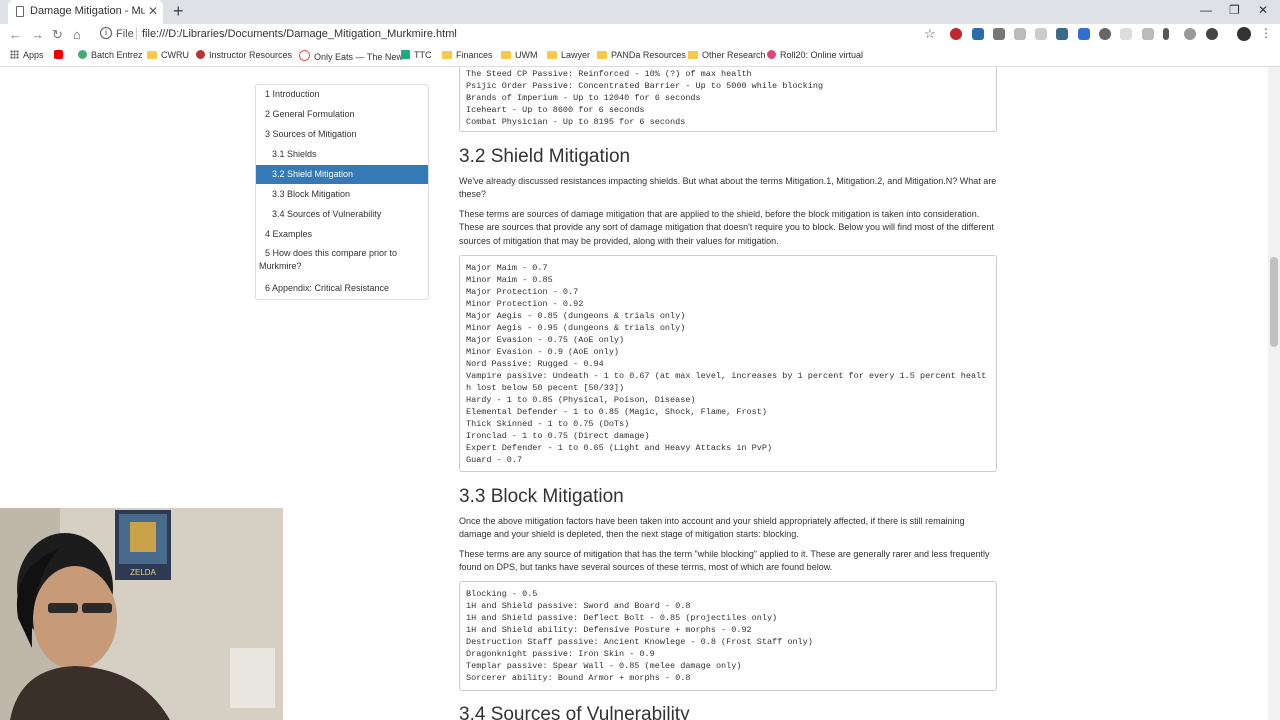 The height and width of the screenshot is (720, 1280). Describe the element at coordinates (727, 55) in the screenshot. I see `bookmark-other-research: Other Research` at that location.